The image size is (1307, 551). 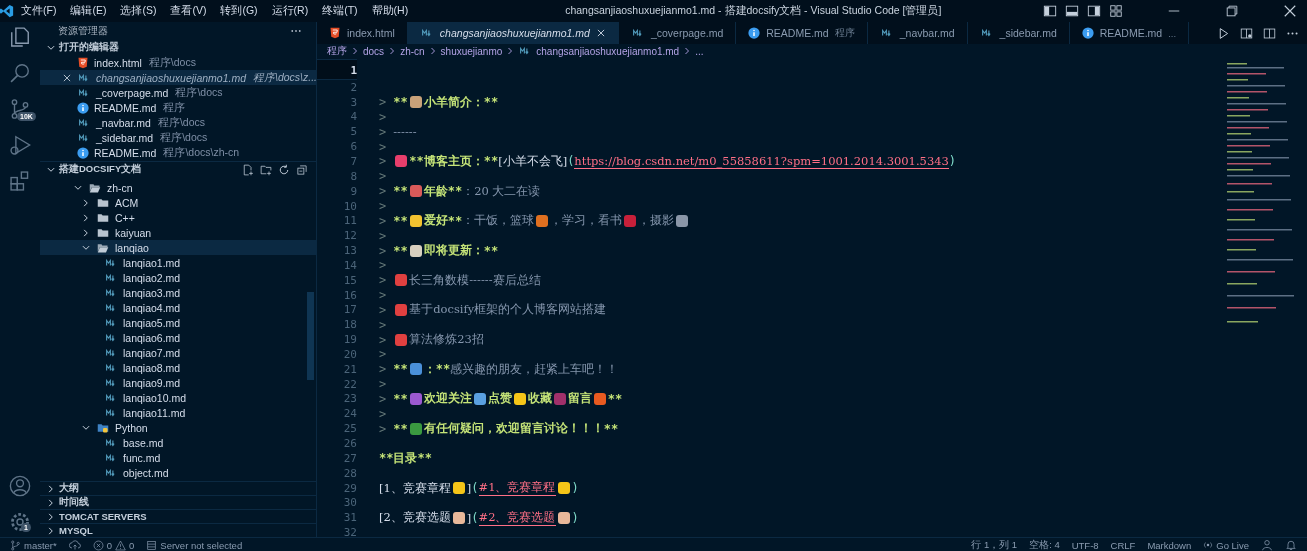 I want to click on branch-status: master*, so click(x=33, y=545).